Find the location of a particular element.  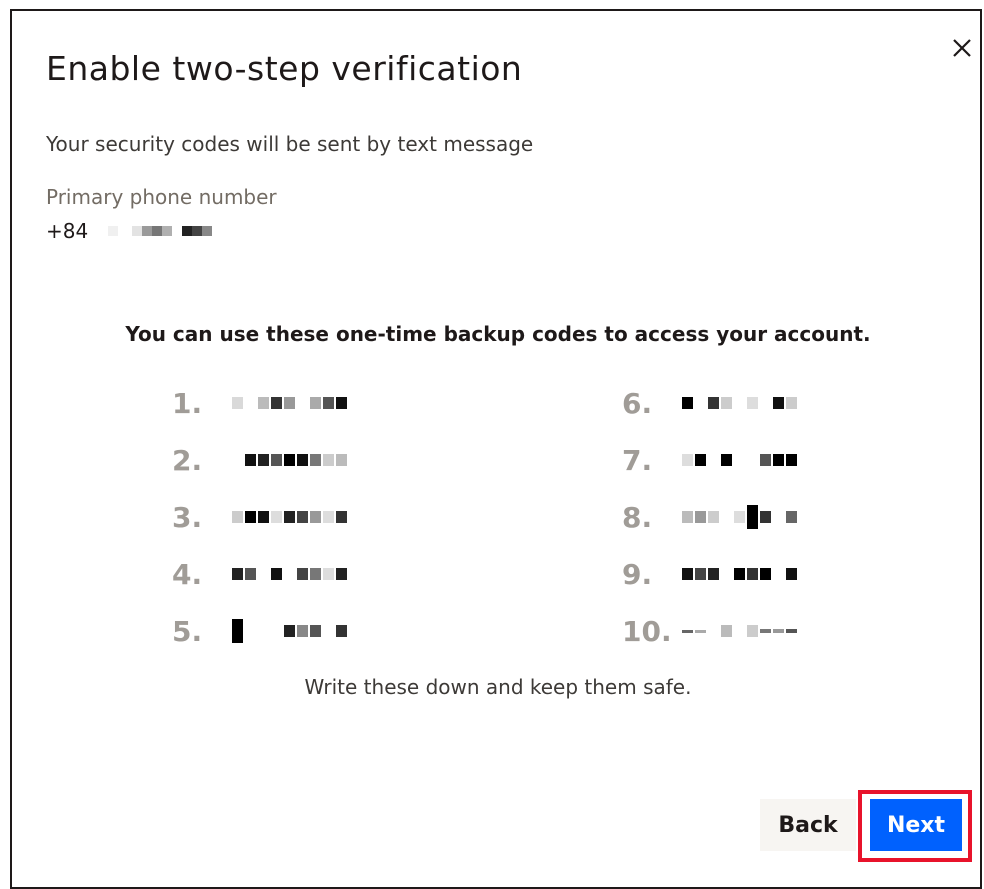

code-number: 5. is located at coordinates (187, 631).